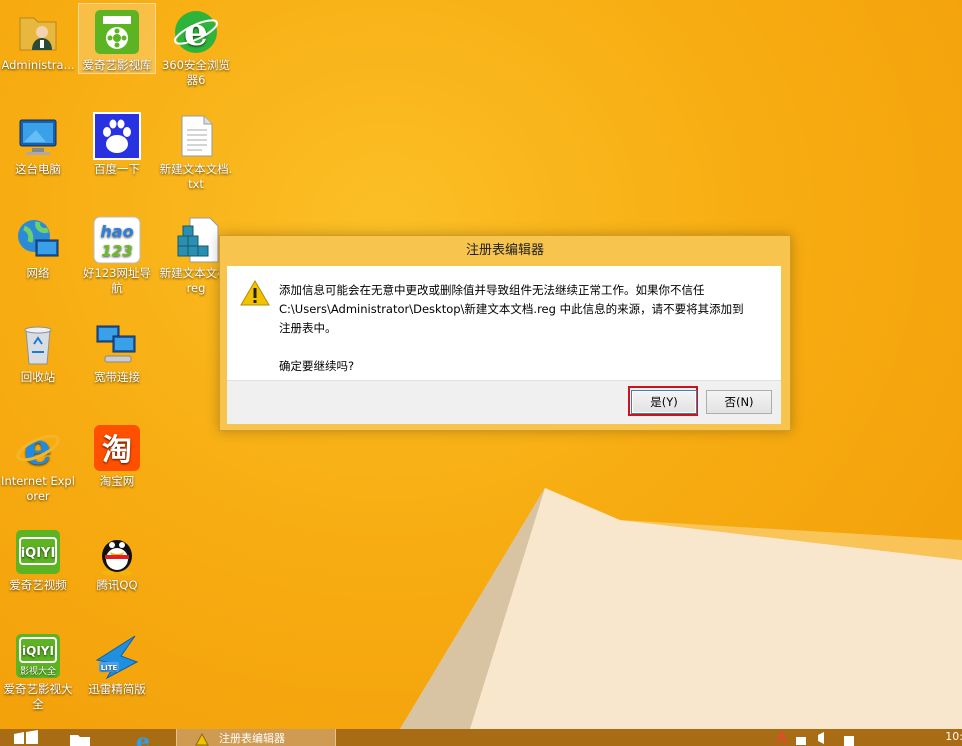  What do you see at coordinates (196, 136) in the screenshot?
I see `text-file-icon` at bounding box center [196, 136].